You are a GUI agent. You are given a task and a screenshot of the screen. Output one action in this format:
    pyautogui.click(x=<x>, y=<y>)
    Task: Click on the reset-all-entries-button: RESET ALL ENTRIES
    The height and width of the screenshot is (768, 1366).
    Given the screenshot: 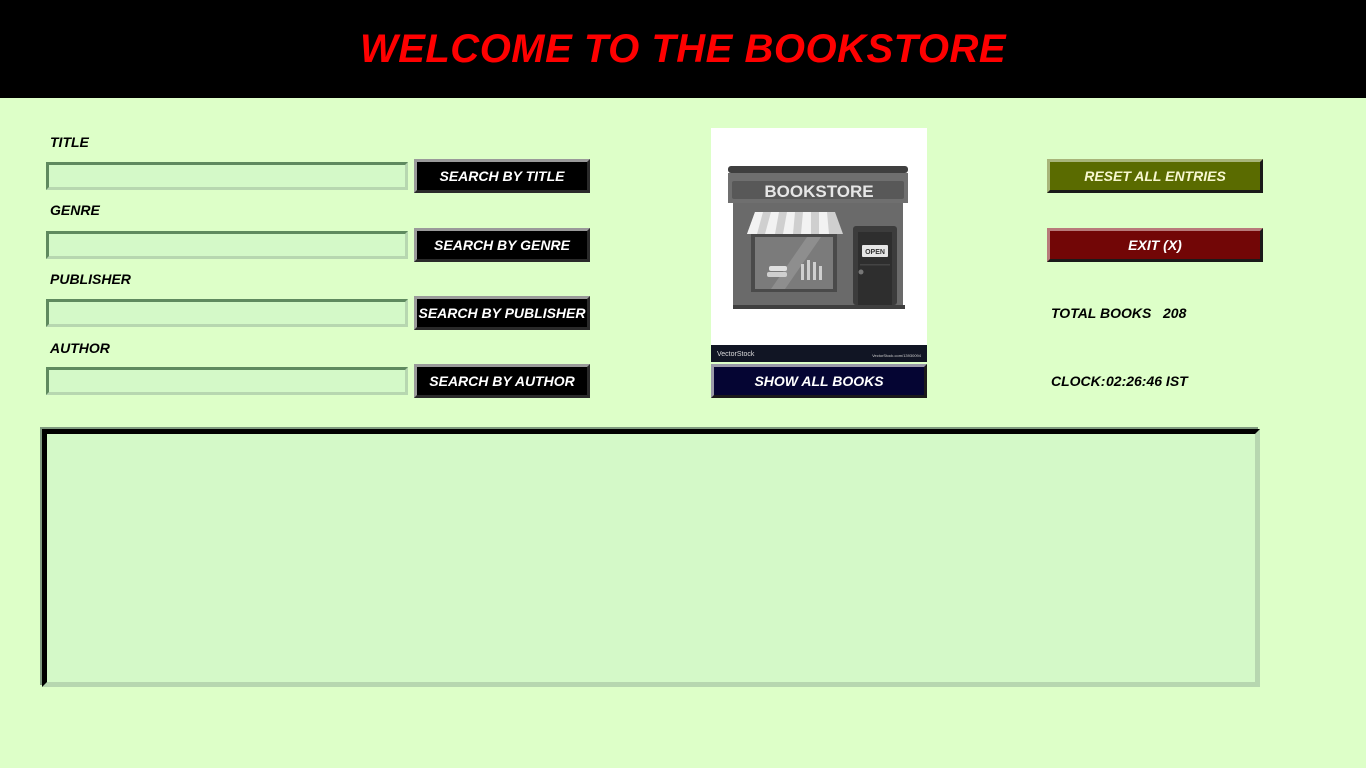 What is the action you would take?
    pyautogui.click(x=1155, y=176)
    